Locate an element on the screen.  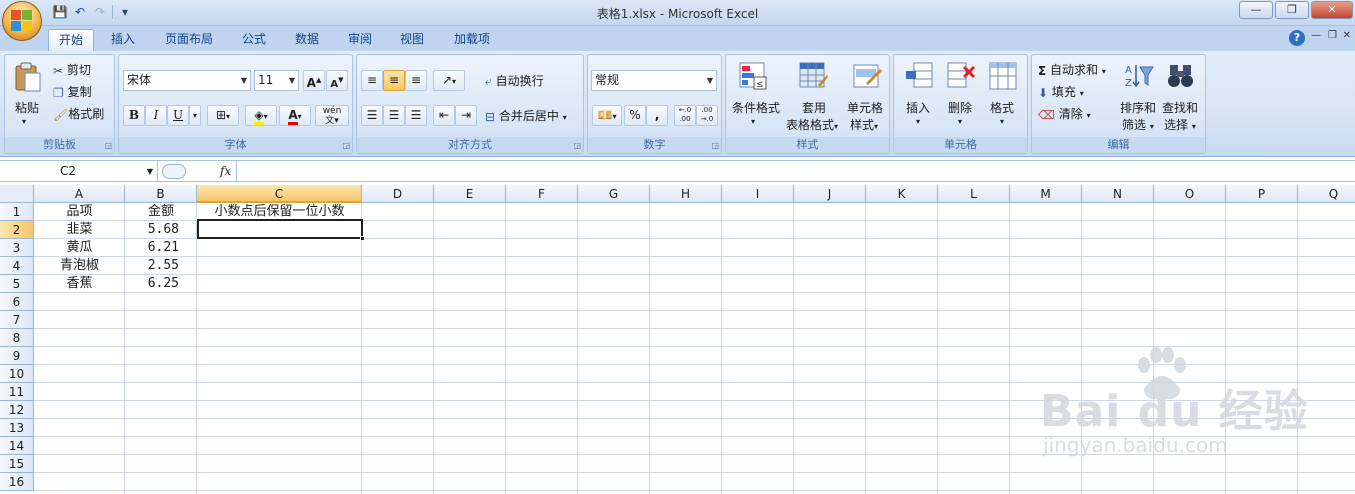
align-right-button: ☰ is located at coordinates (416, 115).